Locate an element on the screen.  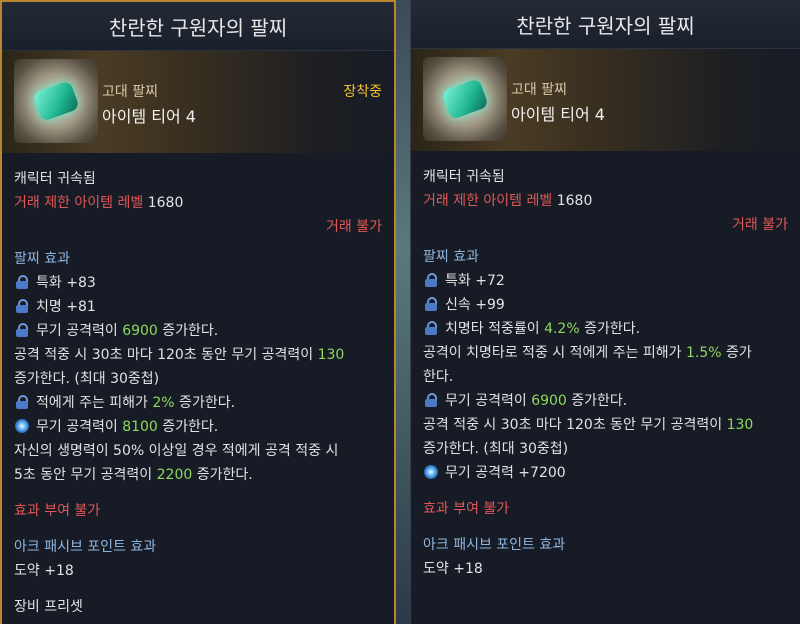
stat-text: 신속 +99 is located at coordinates (475, 305).